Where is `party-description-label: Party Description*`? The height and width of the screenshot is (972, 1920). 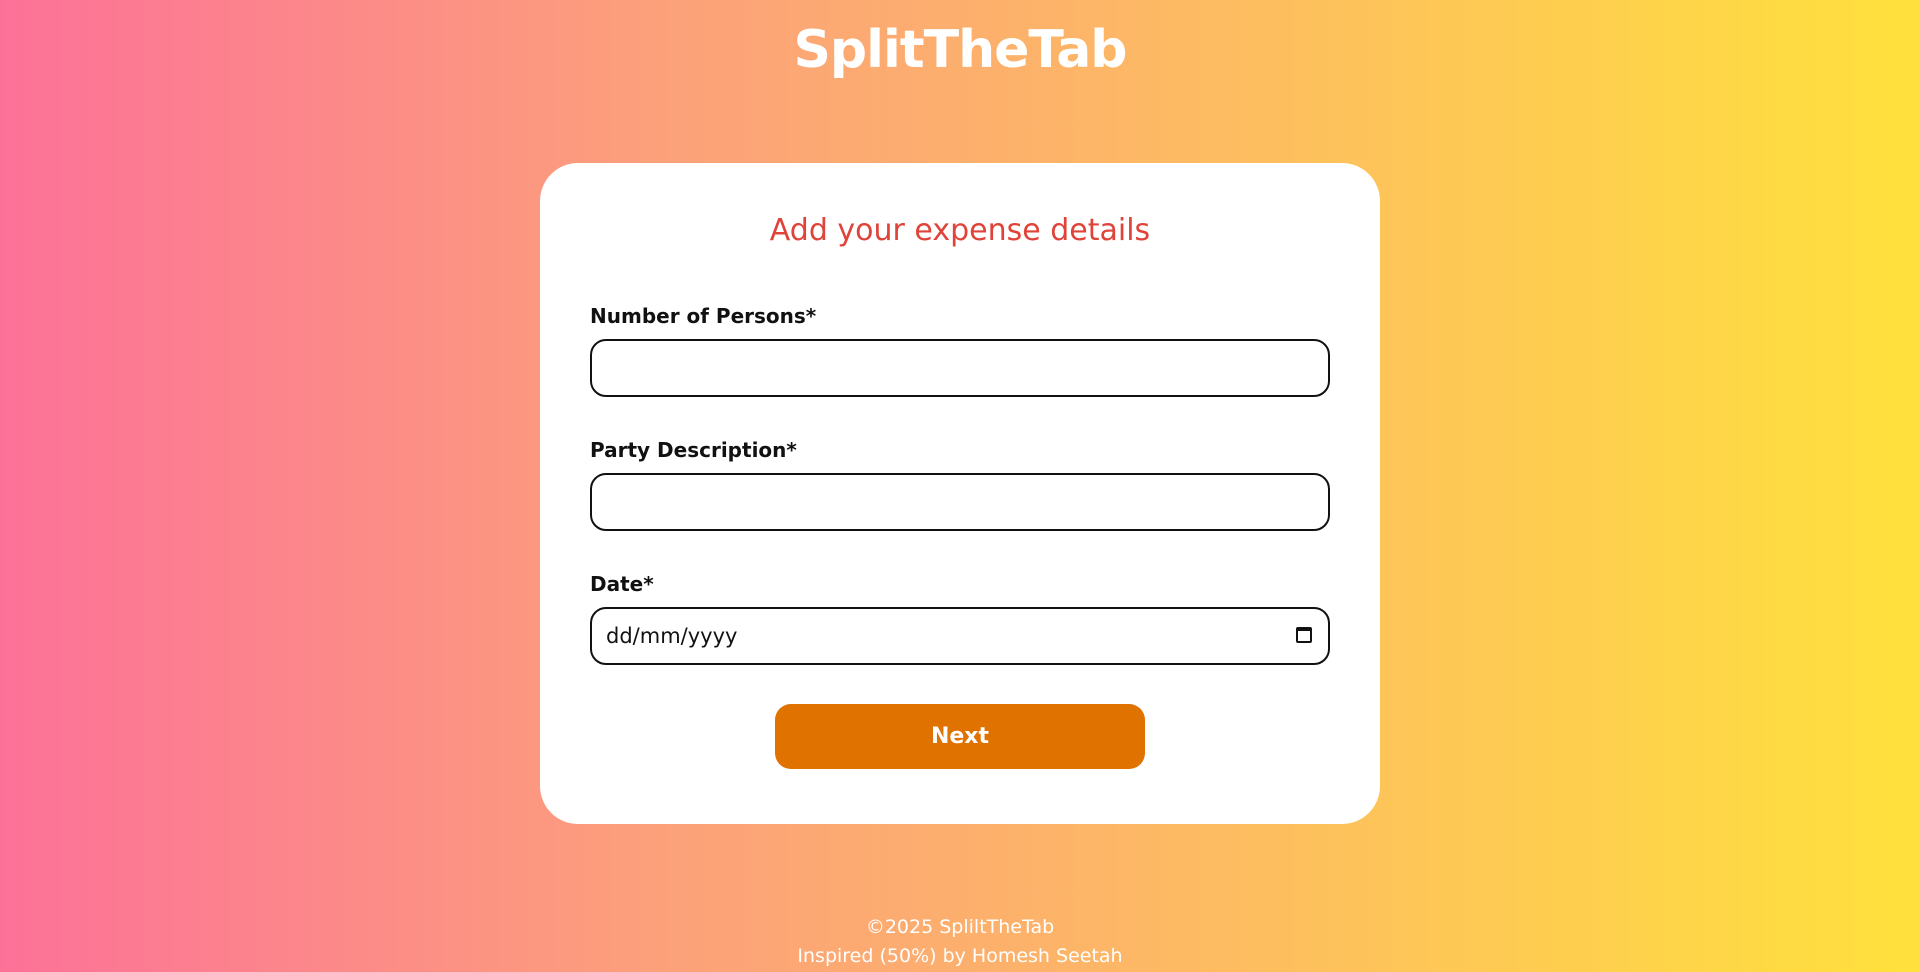 party-description-label: Party Description* is located at coordinates (693, 450).